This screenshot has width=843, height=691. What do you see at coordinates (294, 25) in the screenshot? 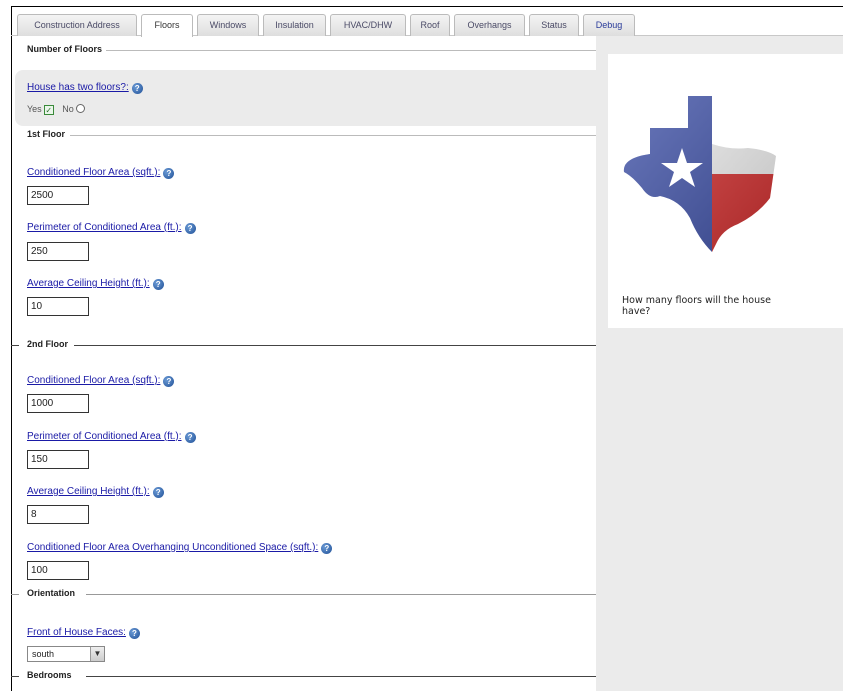
I see `tab-insulation: Insulation` at bounding box center [294, 25].